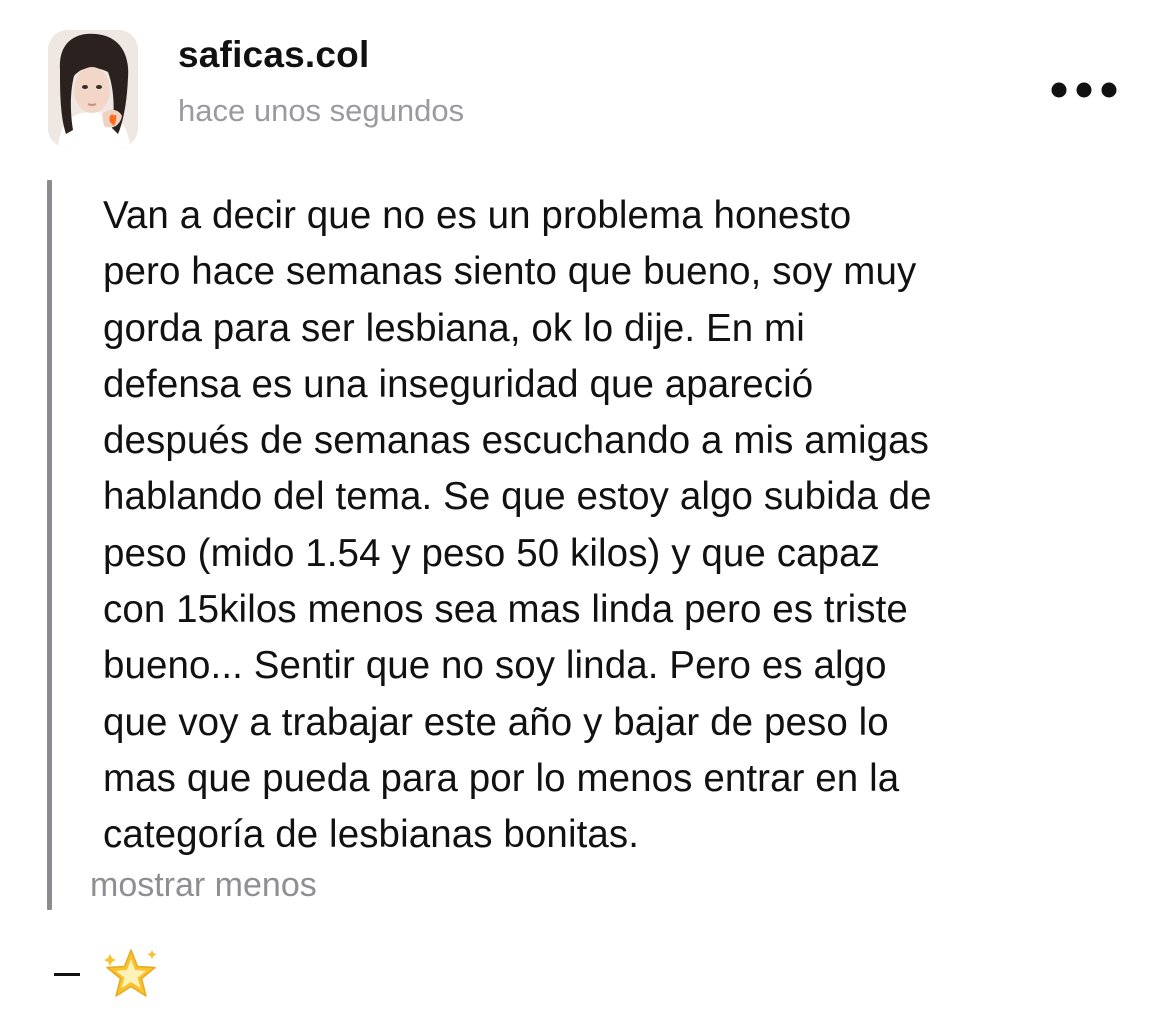 This screenshot has height=1026, width=1169. Describe the element at coordinates (203, 885) in the screenshot. I see `show-less-link: mostrar menos` at that location.